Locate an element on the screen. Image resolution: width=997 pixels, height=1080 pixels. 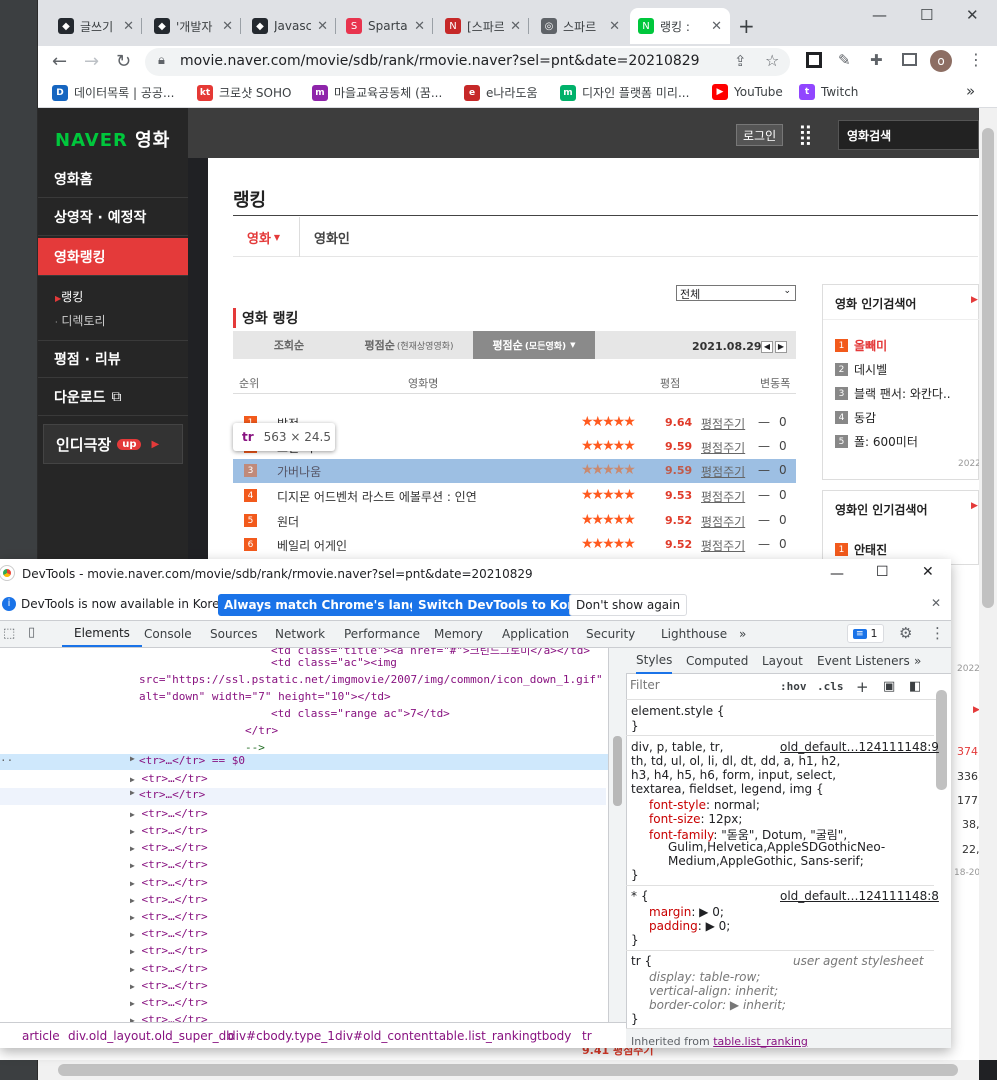
tab-2: ◆ '개발자 ✕ is located at coordinates (193, 26).